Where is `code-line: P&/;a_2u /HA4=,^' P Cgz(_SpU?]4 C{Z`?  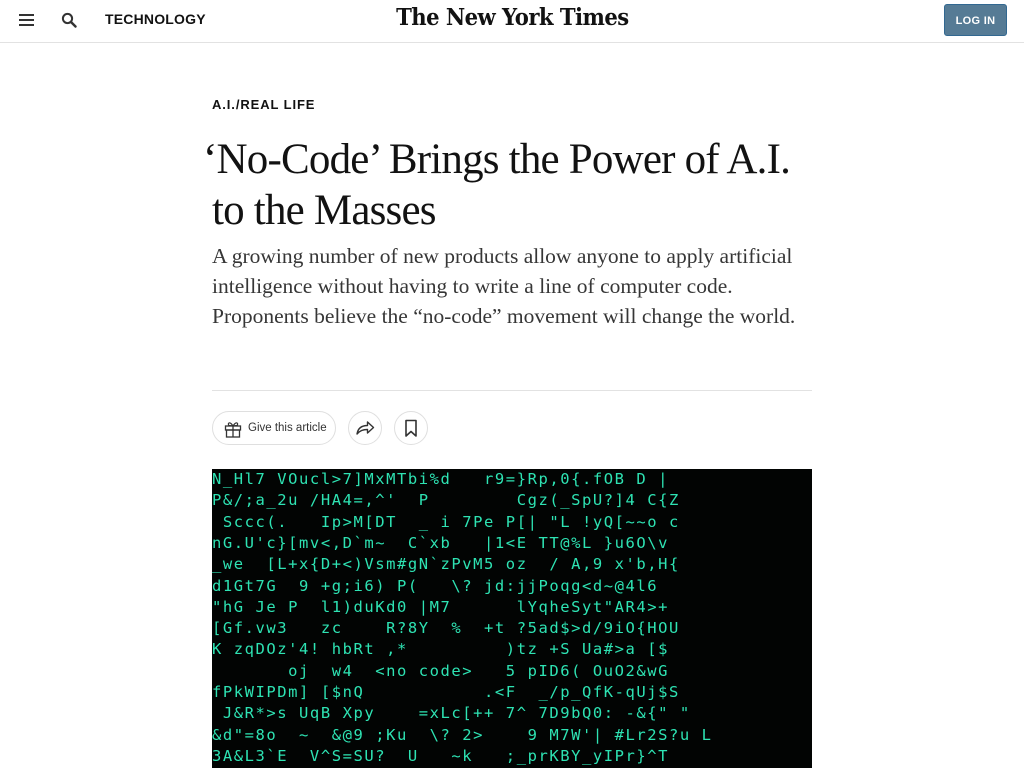
code-line: P&/;a_2u /HA4=,^' P Cgz(_SpU?]4 C{Z is located at coordinates (446, 500).